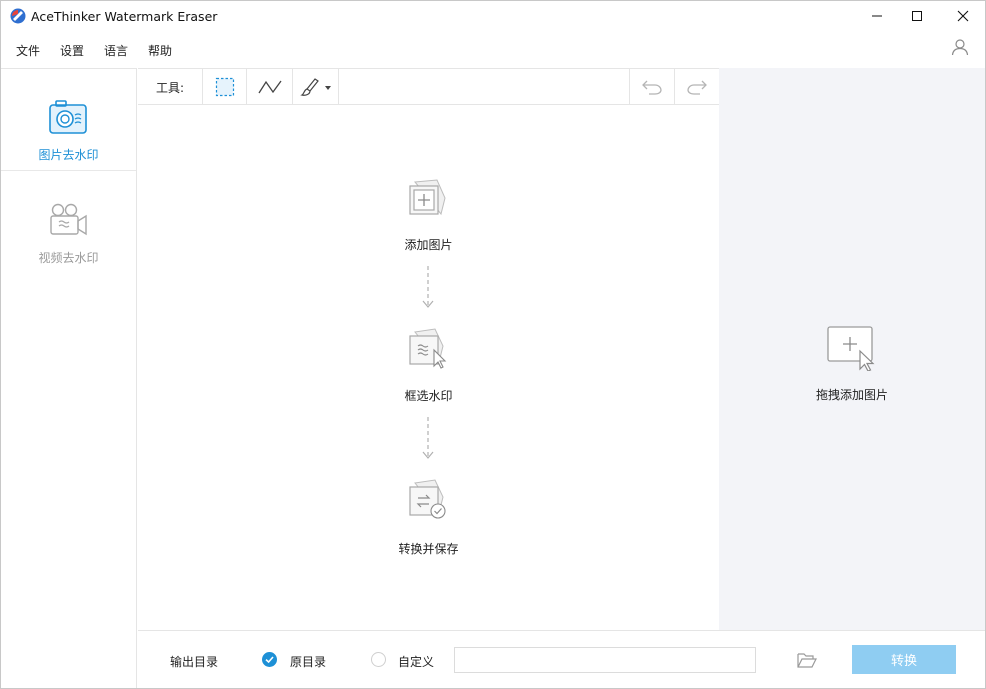  I want to click on step-add-image-label: 添加图片, so click(428, 245).